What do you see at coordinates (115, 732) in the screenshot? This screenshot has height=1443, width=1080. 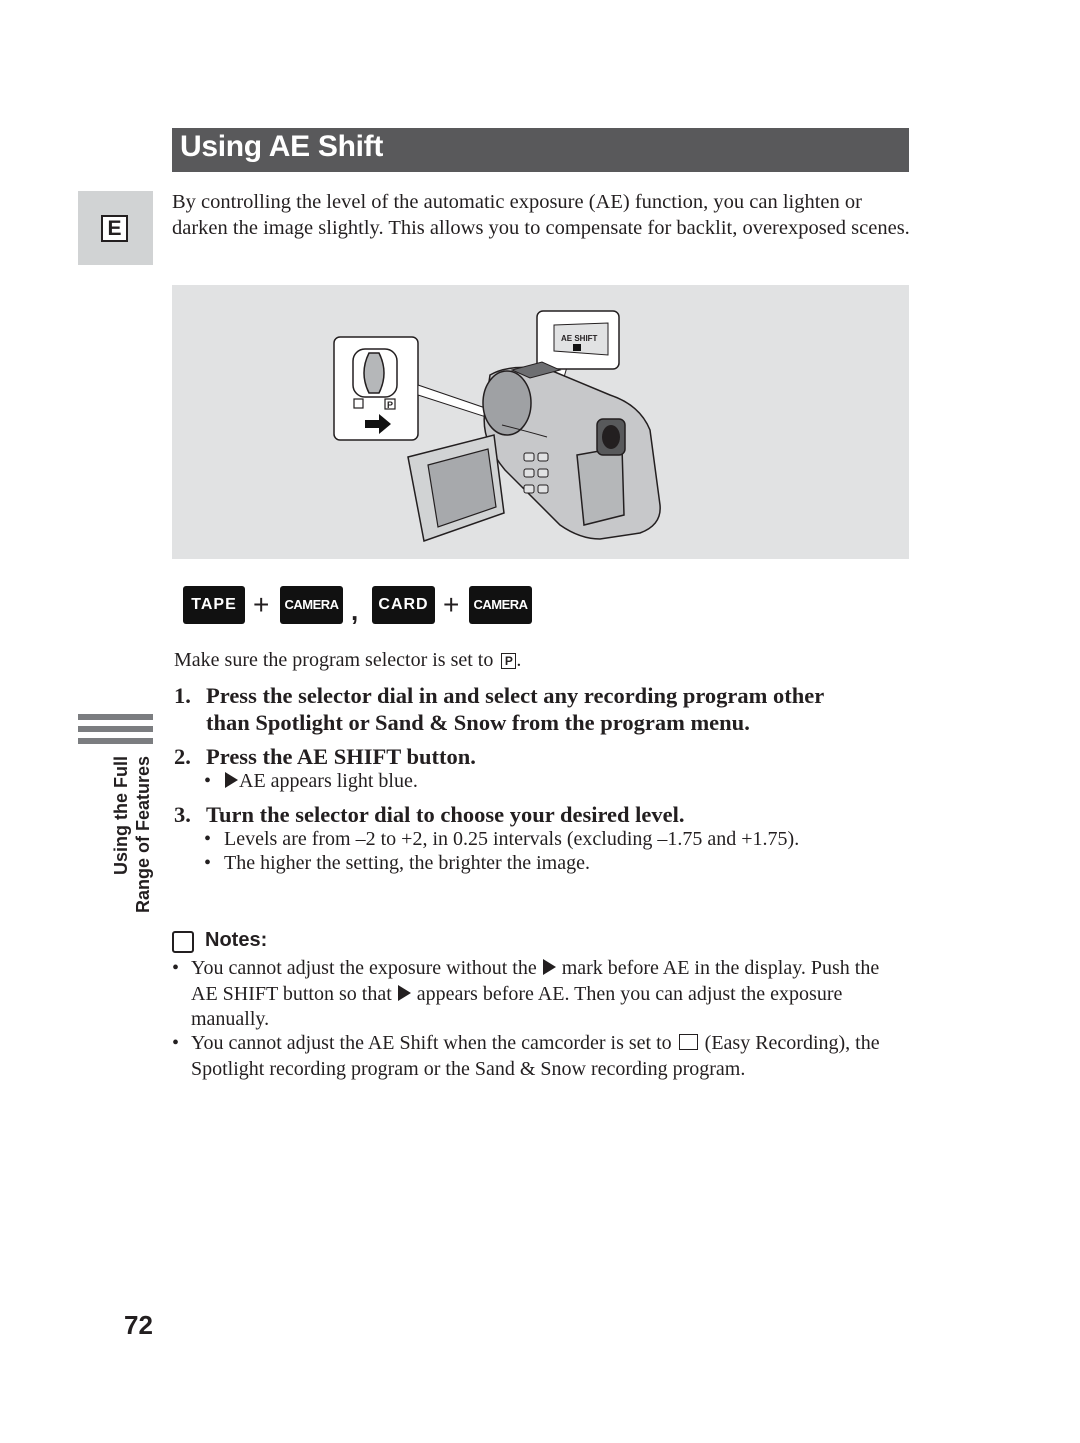 I see `section-divider-lines` at bounding box center [115, 732].